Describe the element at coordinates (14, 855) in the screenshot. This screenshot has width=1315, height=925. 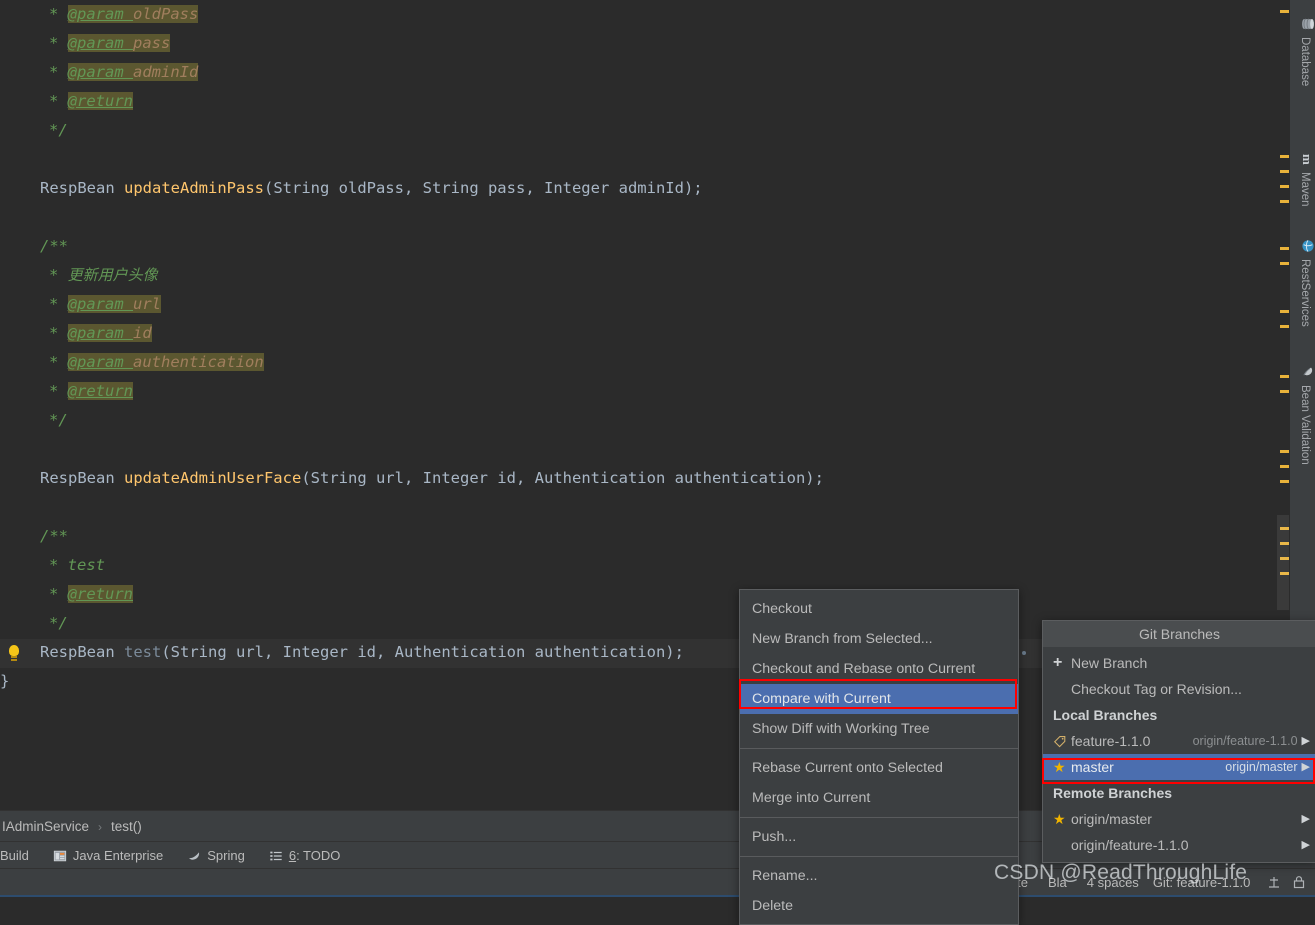
I see `tool-button-label: Build` at that location.